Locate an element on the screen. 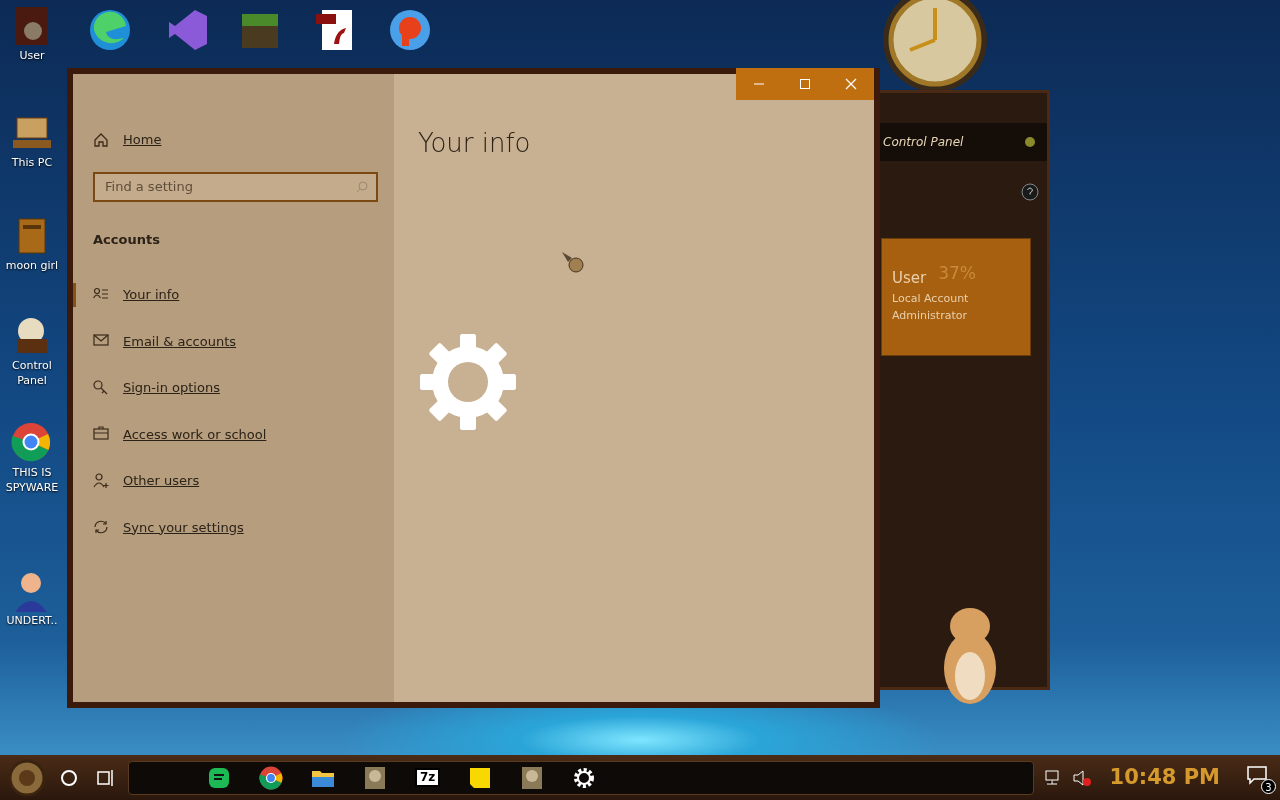 The height and width of the screenshot is (800, 1280). account-type: Local Account is located at coordinates (931, 298).